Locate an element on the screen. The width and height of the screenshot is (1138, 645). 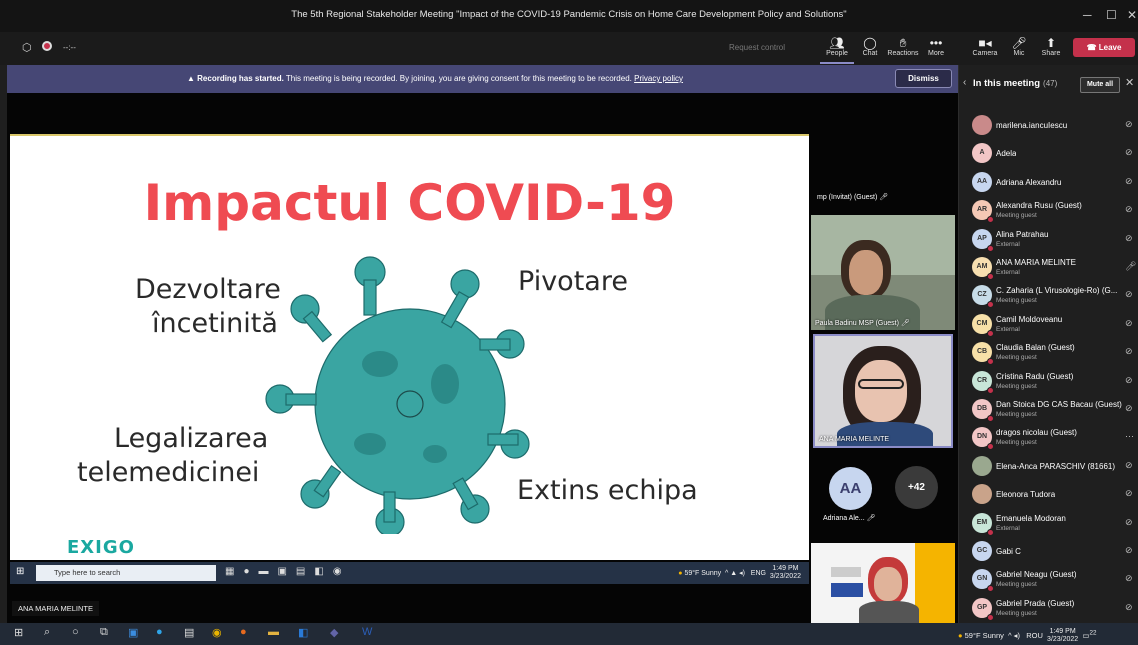
participant-row: Elena-Anca PARASCHIV (81661) ⊘ is located at coordinates (1048, 467).